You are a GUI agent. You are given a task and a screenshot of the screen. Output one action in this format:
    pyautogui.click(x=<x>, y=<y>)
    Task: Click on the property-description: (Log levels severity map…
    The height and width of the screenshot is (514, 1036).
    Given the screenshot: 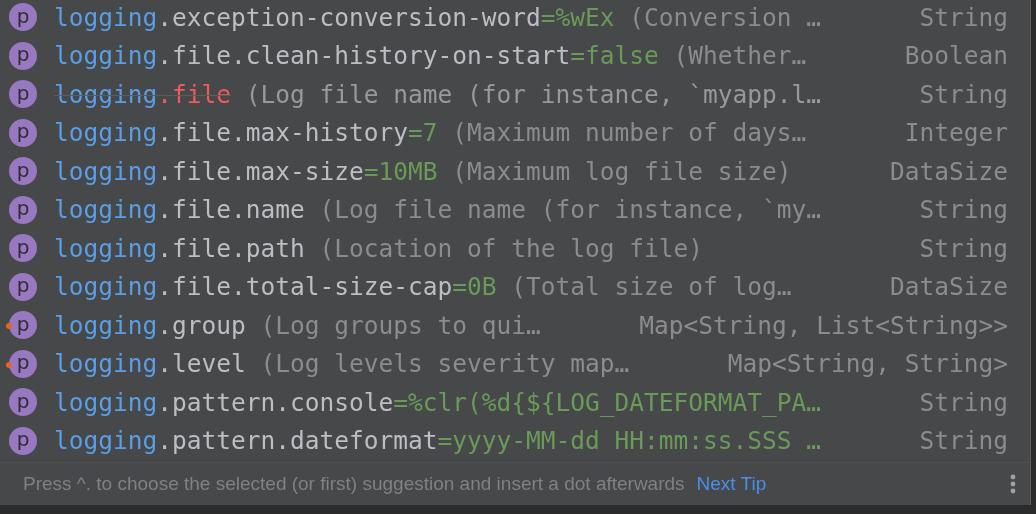 What is the action you would take?
    pyautogui.click(x=445, y=364)
    